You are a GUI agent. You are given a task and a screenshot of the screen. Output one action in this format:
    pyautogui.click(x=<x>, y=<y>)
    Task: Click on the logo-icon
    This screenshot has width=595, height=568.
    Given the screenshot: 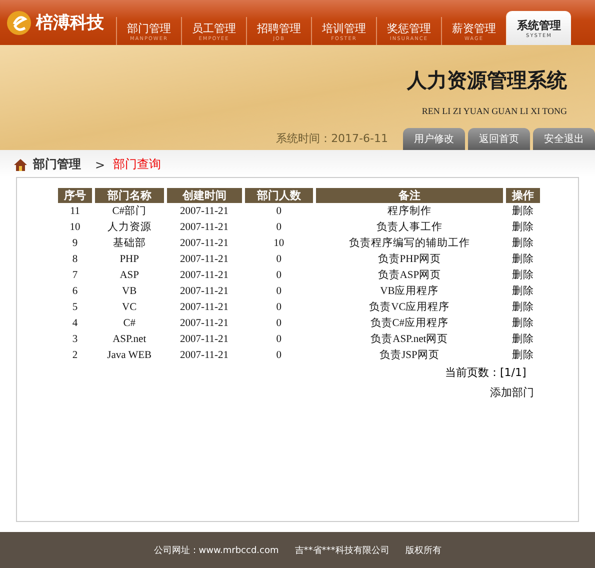 What is the action you would take?
    pyautogui.click(x=19, y=23)
    